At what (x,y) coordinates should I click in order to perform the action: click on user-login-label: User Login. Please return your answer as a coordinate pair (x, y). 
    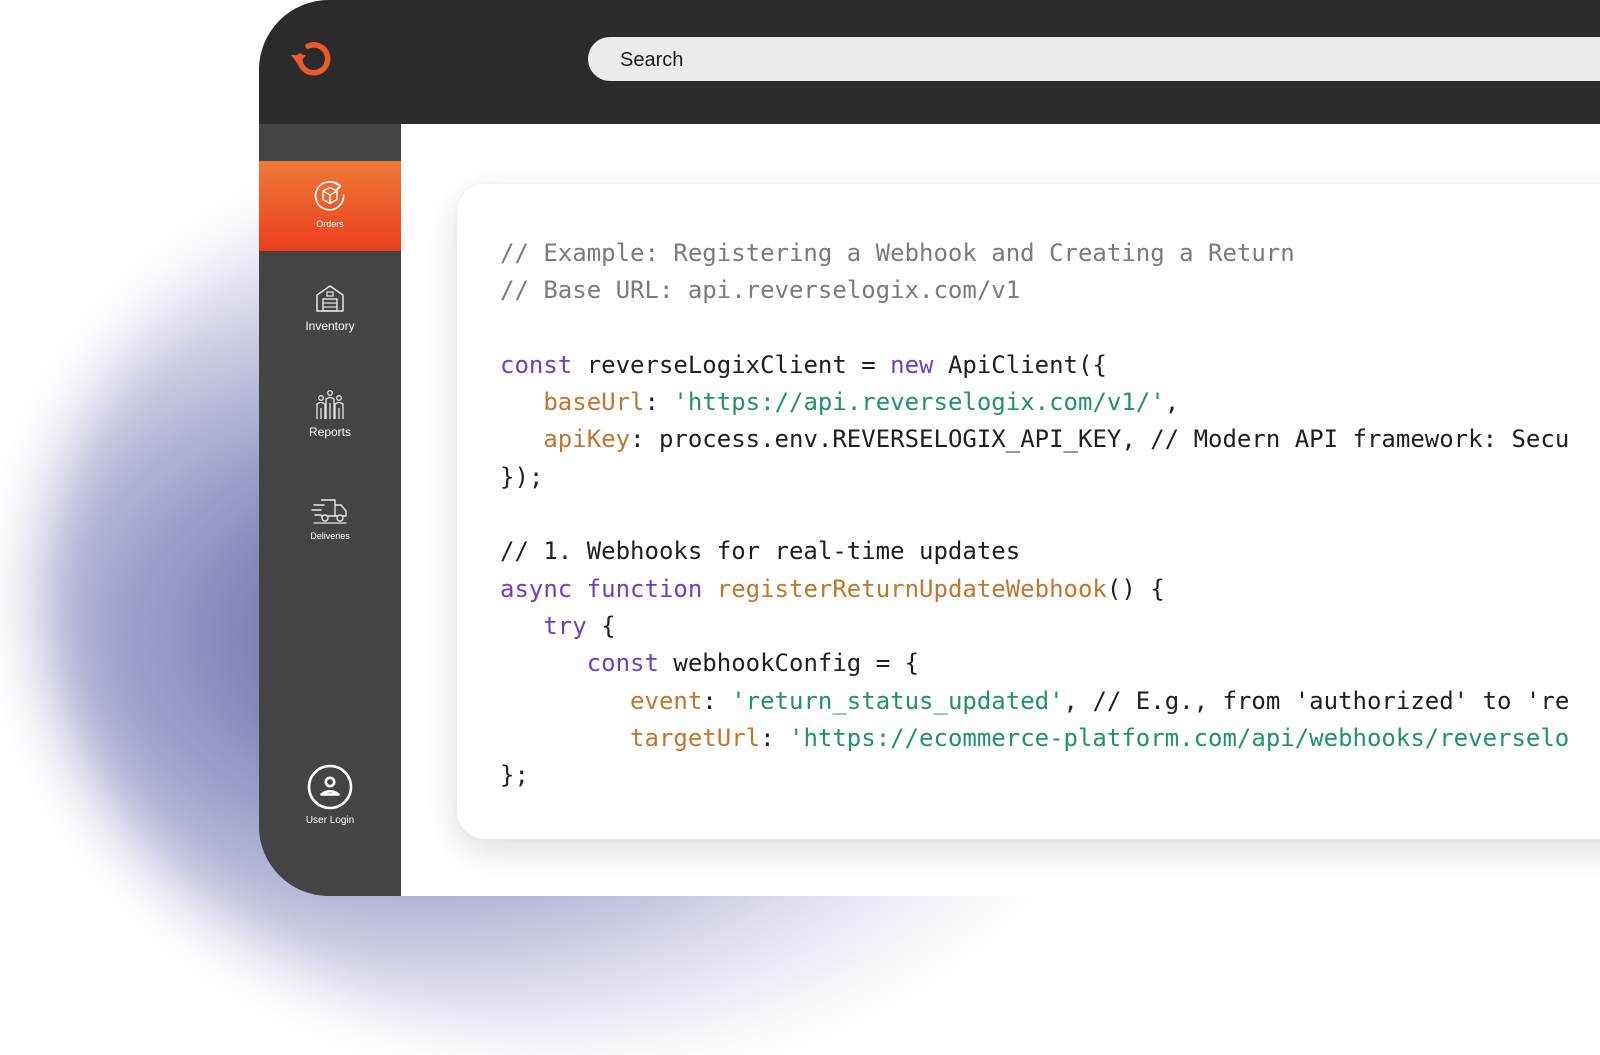
    Looking at the image, I should click on (330, 820).